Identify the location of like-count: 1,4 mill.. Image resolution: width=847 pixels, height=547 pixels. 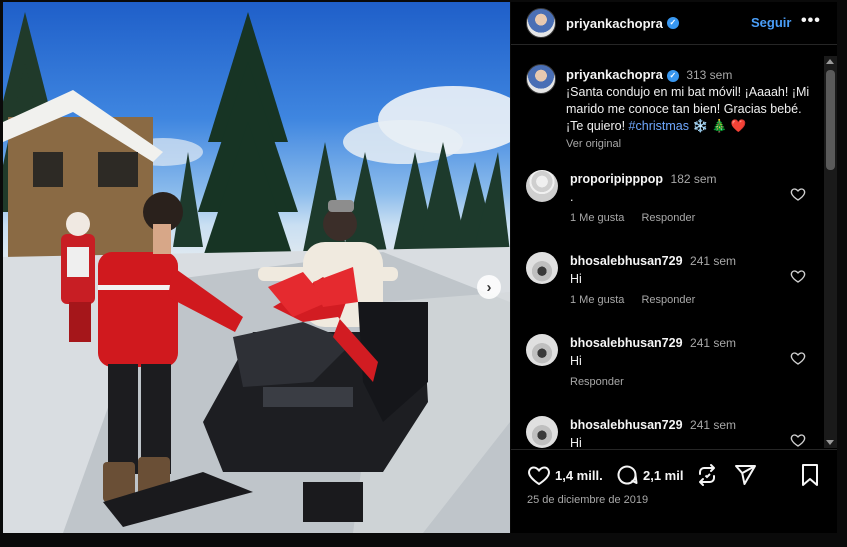
(579, 475).